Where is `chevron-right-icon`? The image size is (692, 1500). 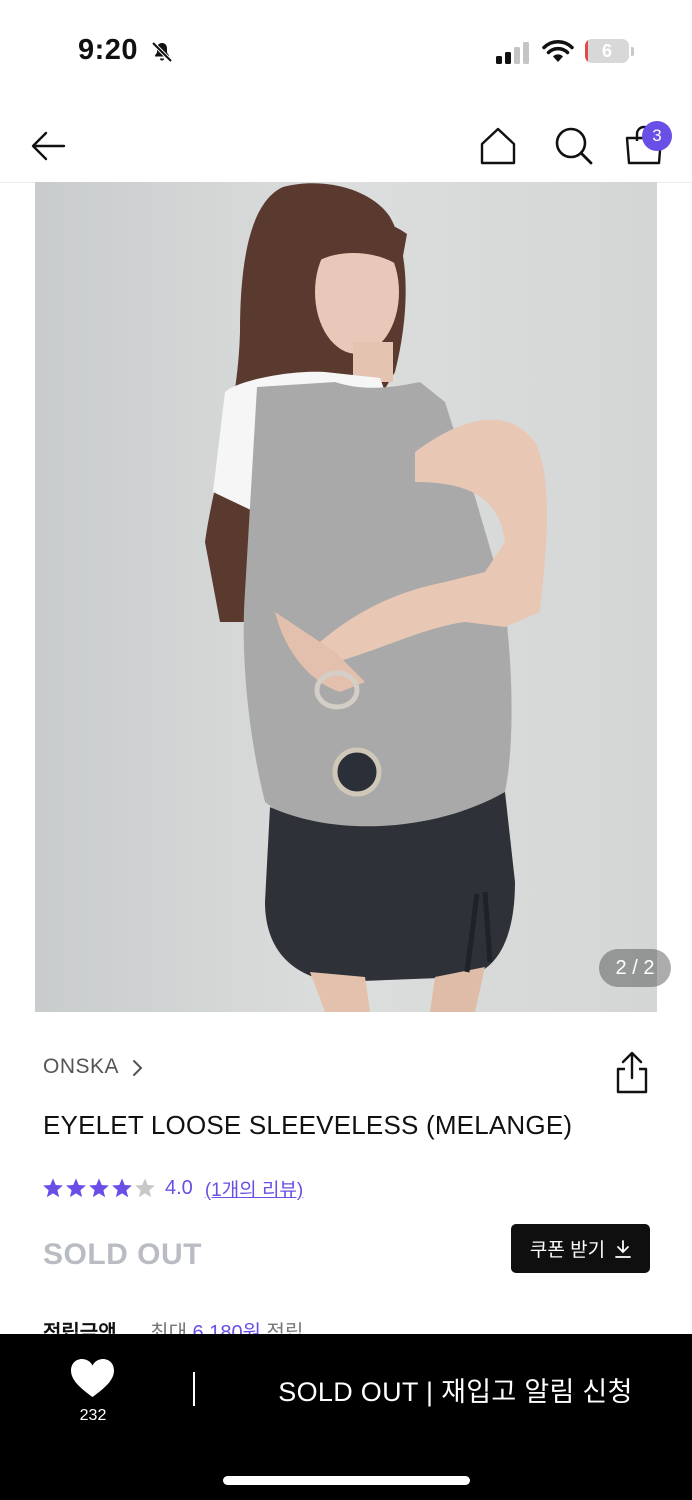 chevron-right-icon is located at coordinates (138, 1068).